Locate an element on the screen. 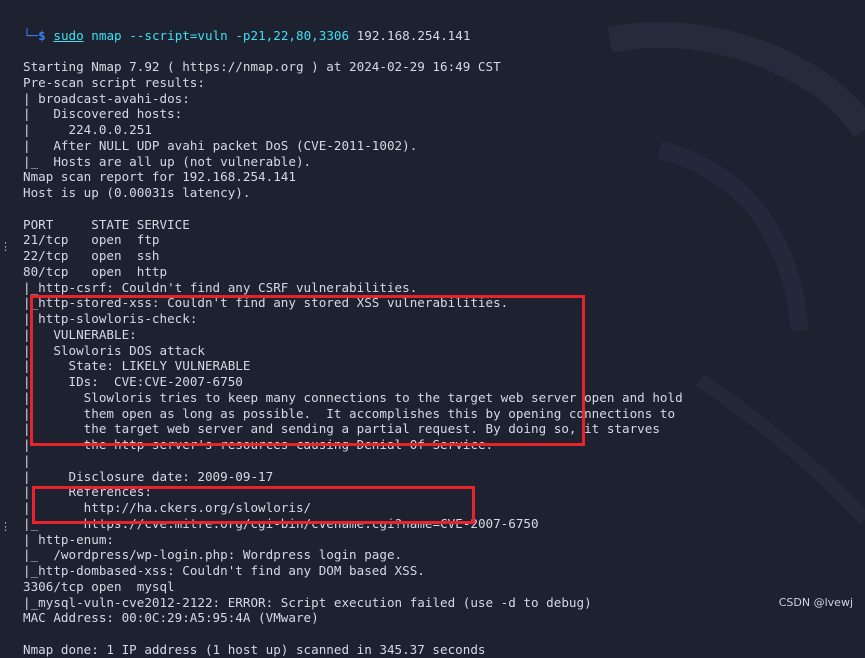 This screenshot has width=865, height=658. line-text: http-enum: is located at coordinates (76, 539).